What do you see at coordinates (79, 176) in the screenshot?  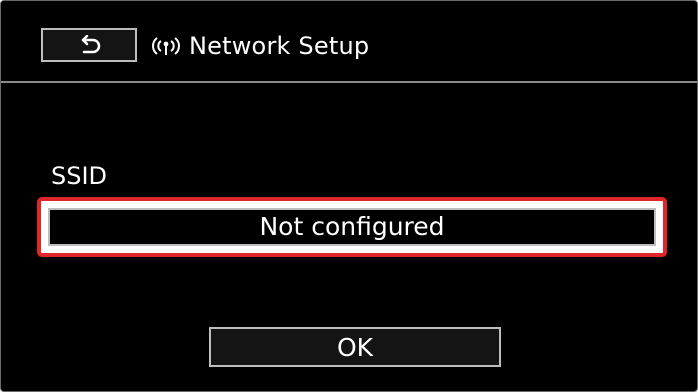 I see `ssid-label: SSID` at bounding box center [79, 176].